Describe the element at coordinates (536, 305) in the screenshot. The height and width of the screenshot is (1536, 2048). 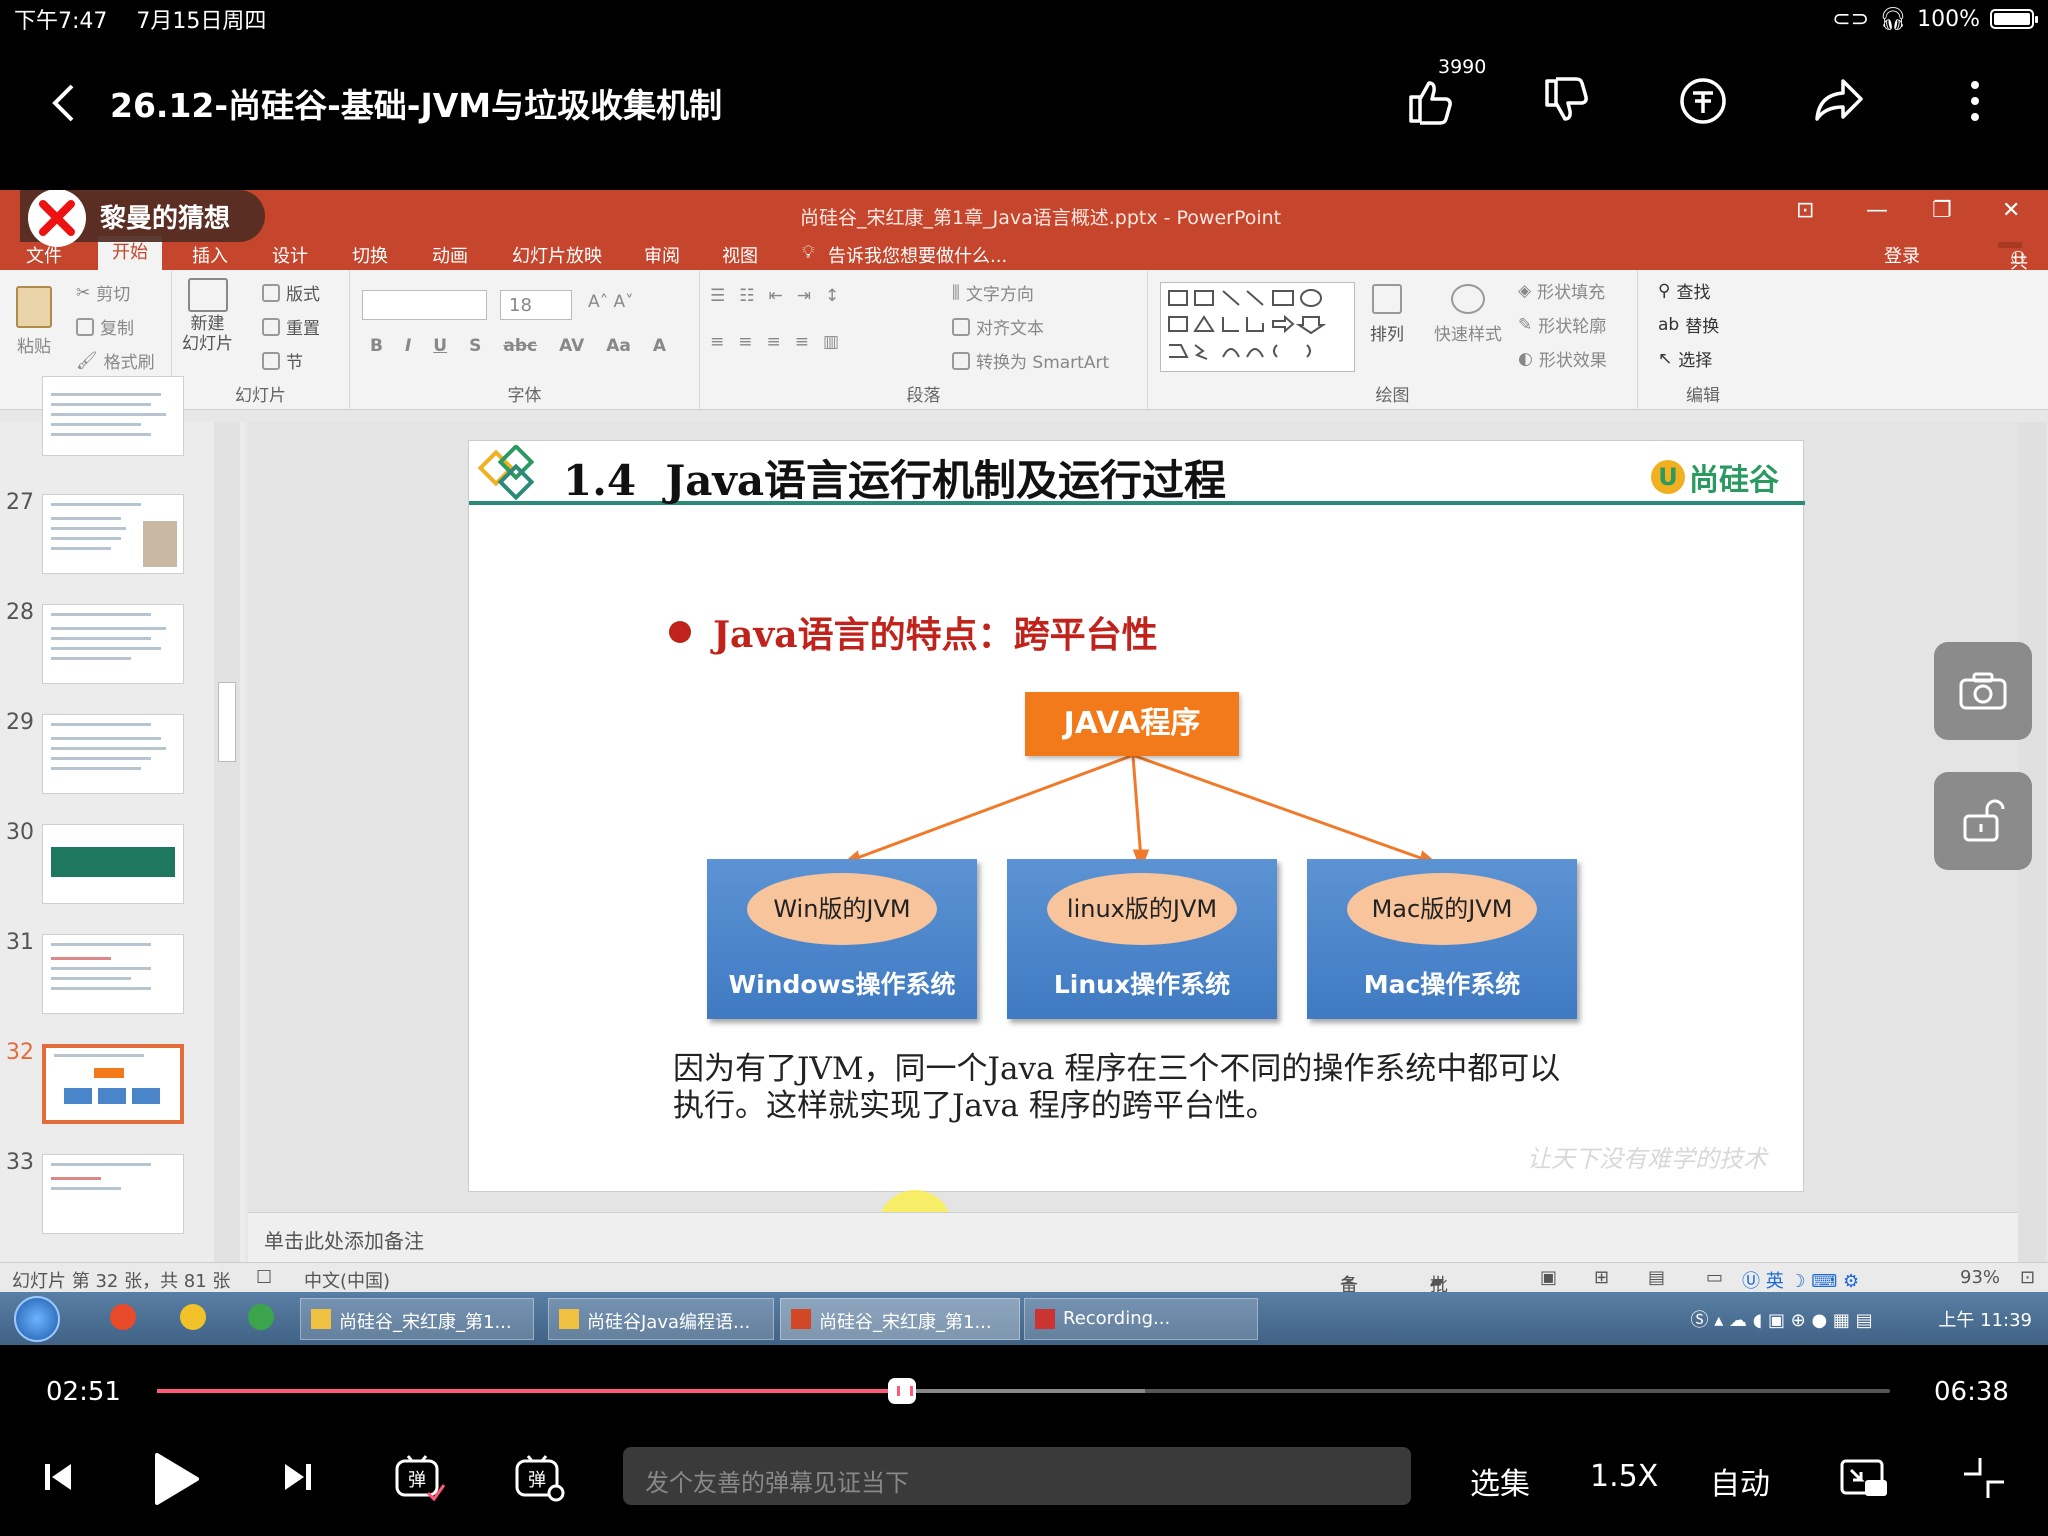
I see `font-size-input: 18` at that location.